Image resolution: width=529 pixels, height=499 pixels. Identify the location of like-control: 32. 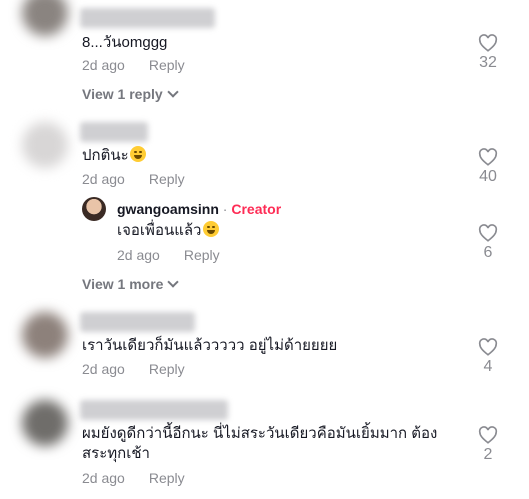
(488, 53).